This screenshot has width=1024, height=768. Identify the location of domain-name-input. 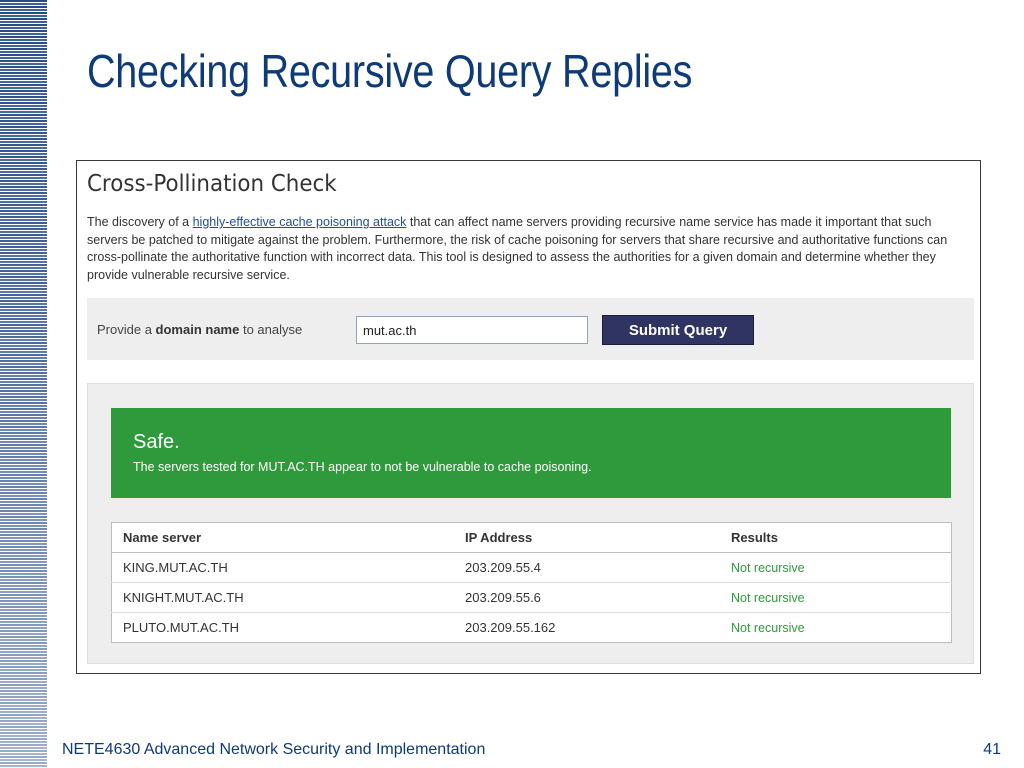
(472, 330).